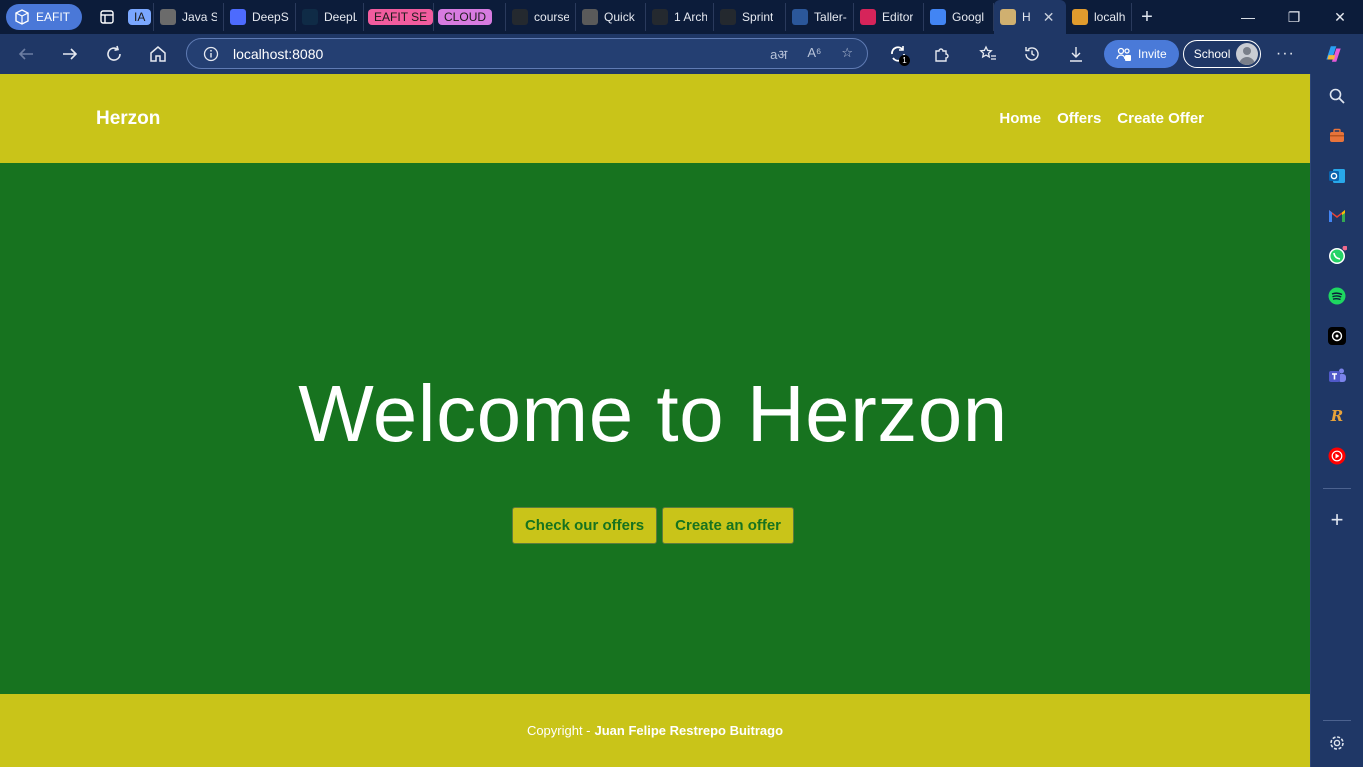 Image resolution: width=1363 pixels, height=767 pixels. I want to click on invite-button: Invite, so click(1141, 54).